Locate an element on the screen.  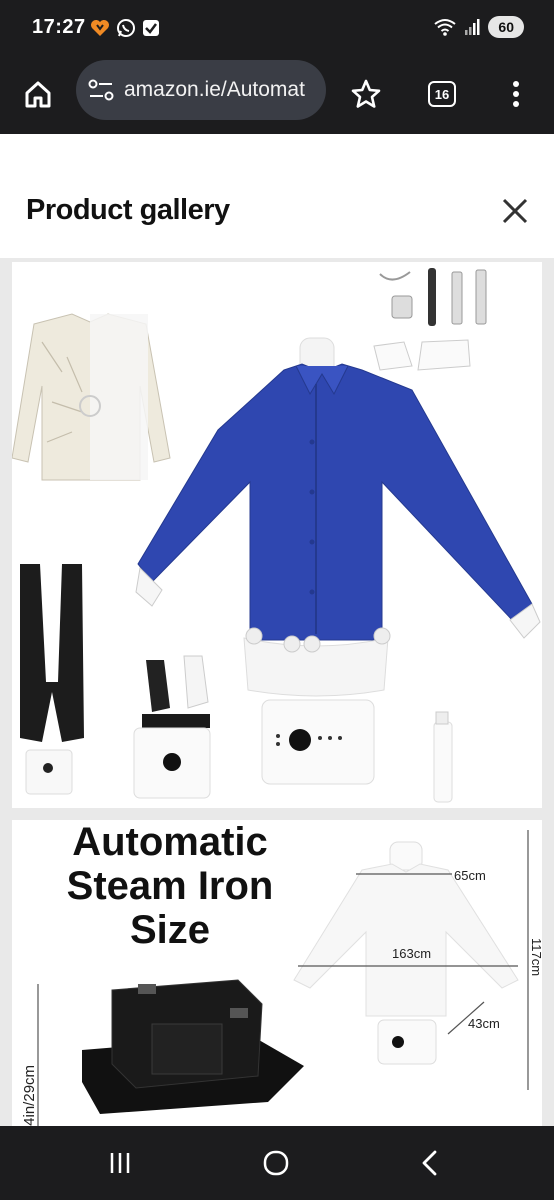
browser-toolbar: amazon.ie/Automat 16 is located at coordinates (277, 95).